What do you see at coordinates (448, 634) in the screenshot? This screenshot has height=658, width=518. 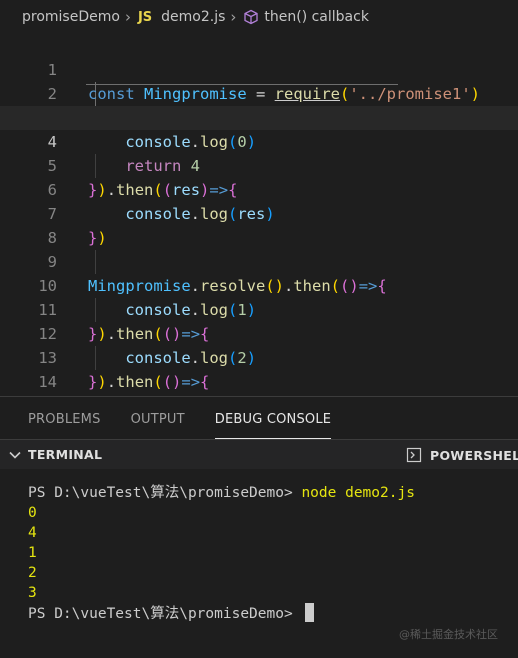 I see `watermark: @稀土掘金技术社区` at bounding box center [448, 634].